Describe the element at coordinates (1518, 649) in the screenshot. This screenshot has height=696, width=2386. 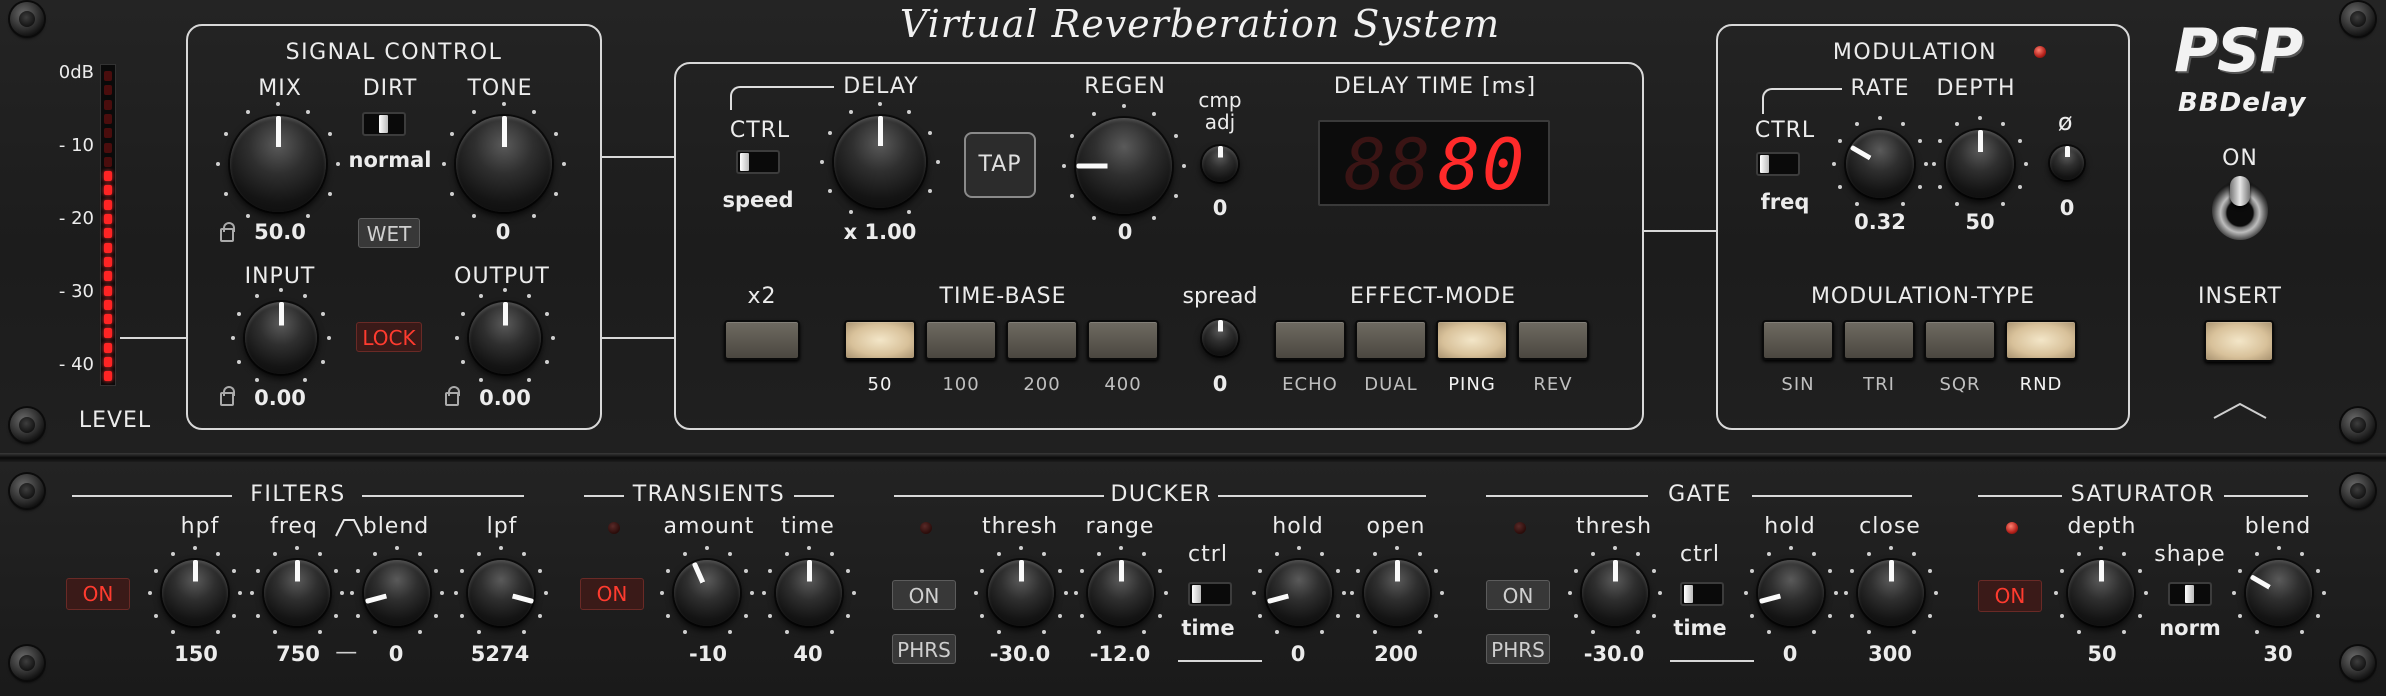
I see `gate-phrs-button: PHRS` at that location.